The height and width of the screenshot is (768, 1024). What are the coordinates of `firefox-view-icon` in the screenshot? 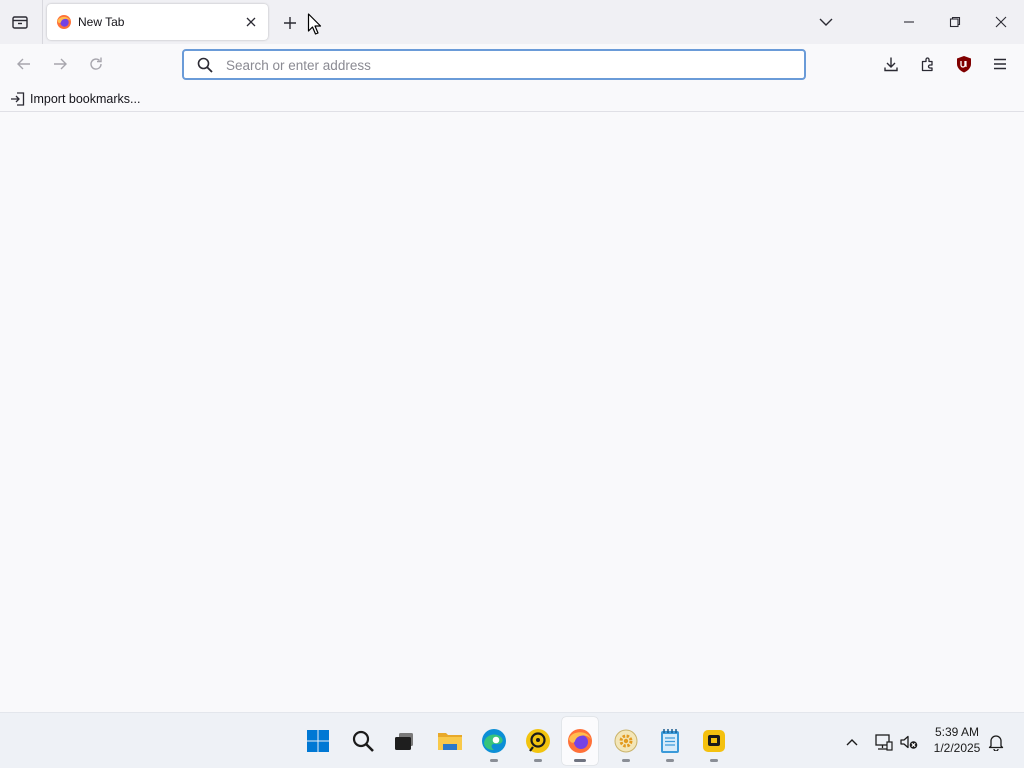 It's located at (20, 22).